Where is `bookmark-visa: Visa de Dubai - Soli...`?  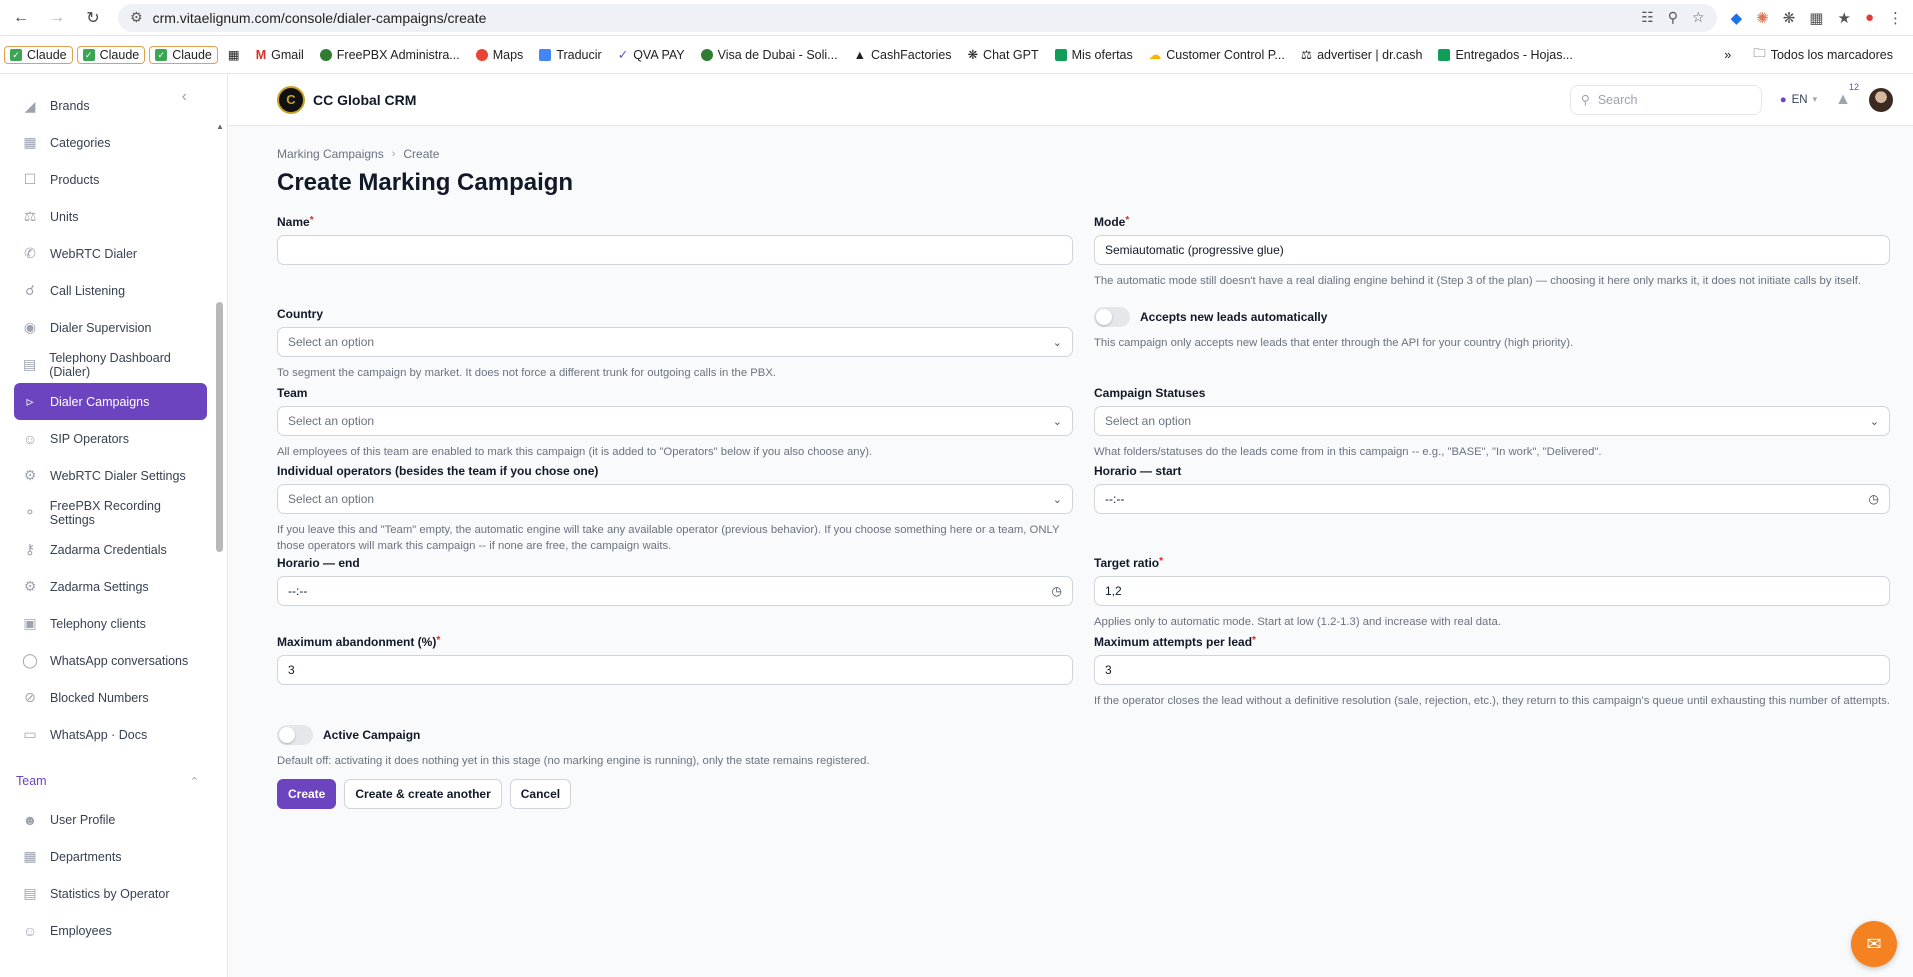 bookmark-visa: Visa de Dubai - Soli... is located at coordinates (769, 55).